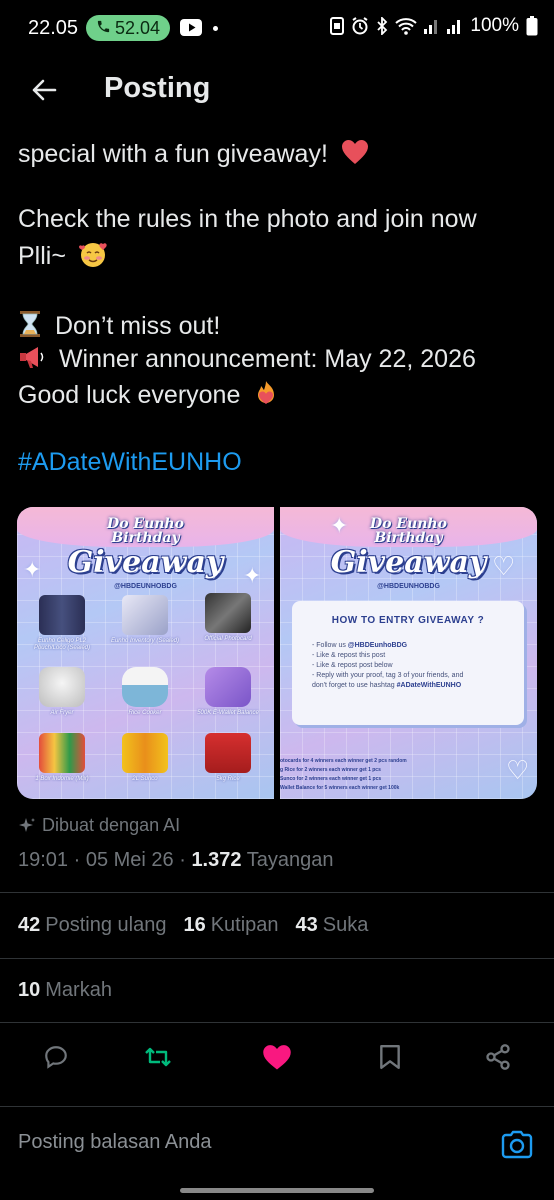 Image resolution: width=554 pixels, height=1200 pixels. Describe the element at coordinates (494, 25) in the screenshot. I see `battery-percent: 100%` at that location.